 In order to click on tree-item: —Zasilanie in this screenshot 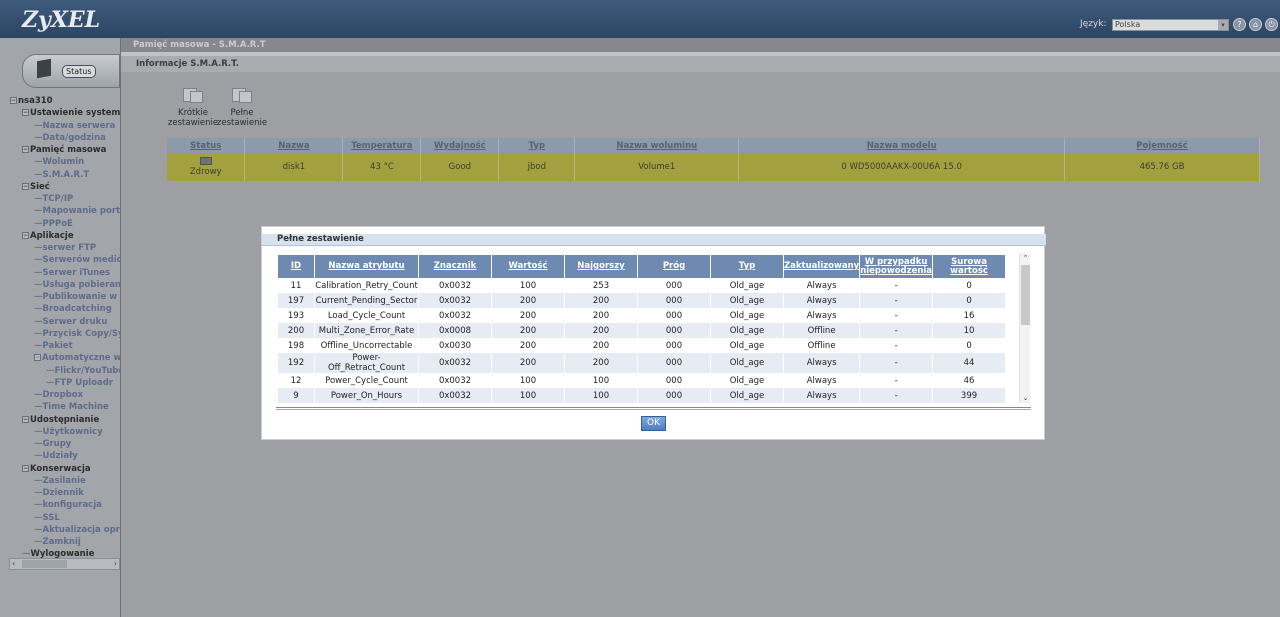, I will do `click(65, 481)`.